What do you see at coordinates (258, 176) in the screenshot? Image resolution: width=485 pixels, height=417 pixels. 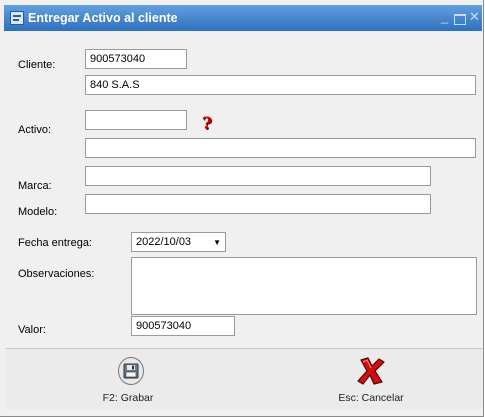 I see `marca-input` at bounding box center [258, 176].